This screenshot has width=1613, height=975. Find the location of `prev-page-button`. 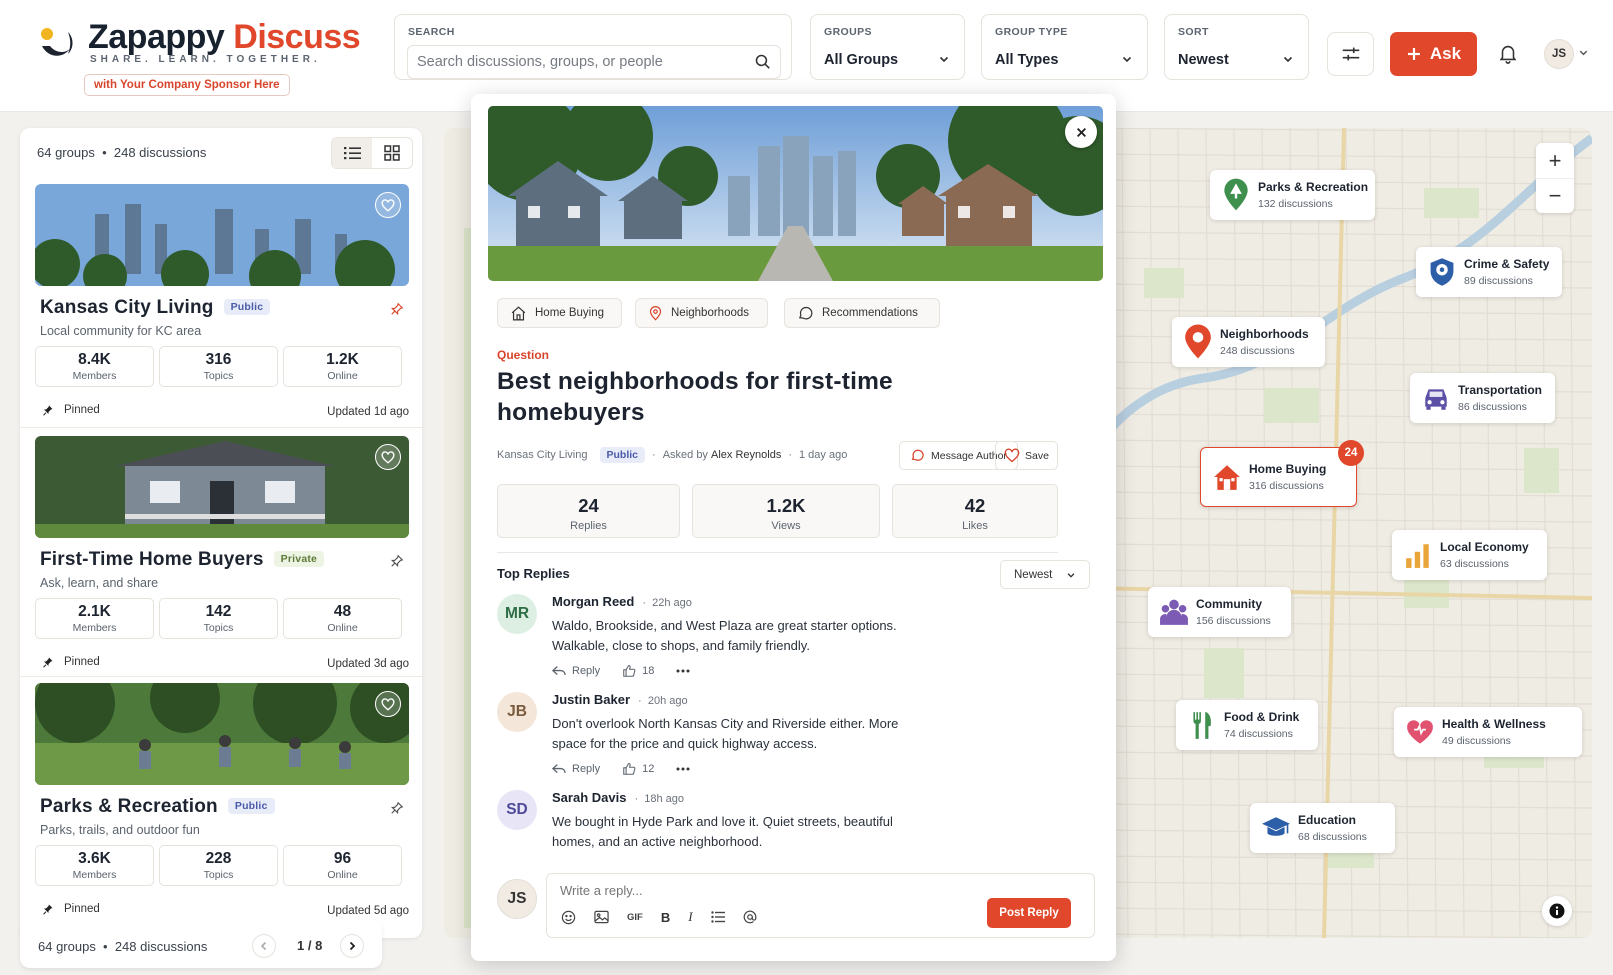

prev-page-button is located at coordinates (264, 946).